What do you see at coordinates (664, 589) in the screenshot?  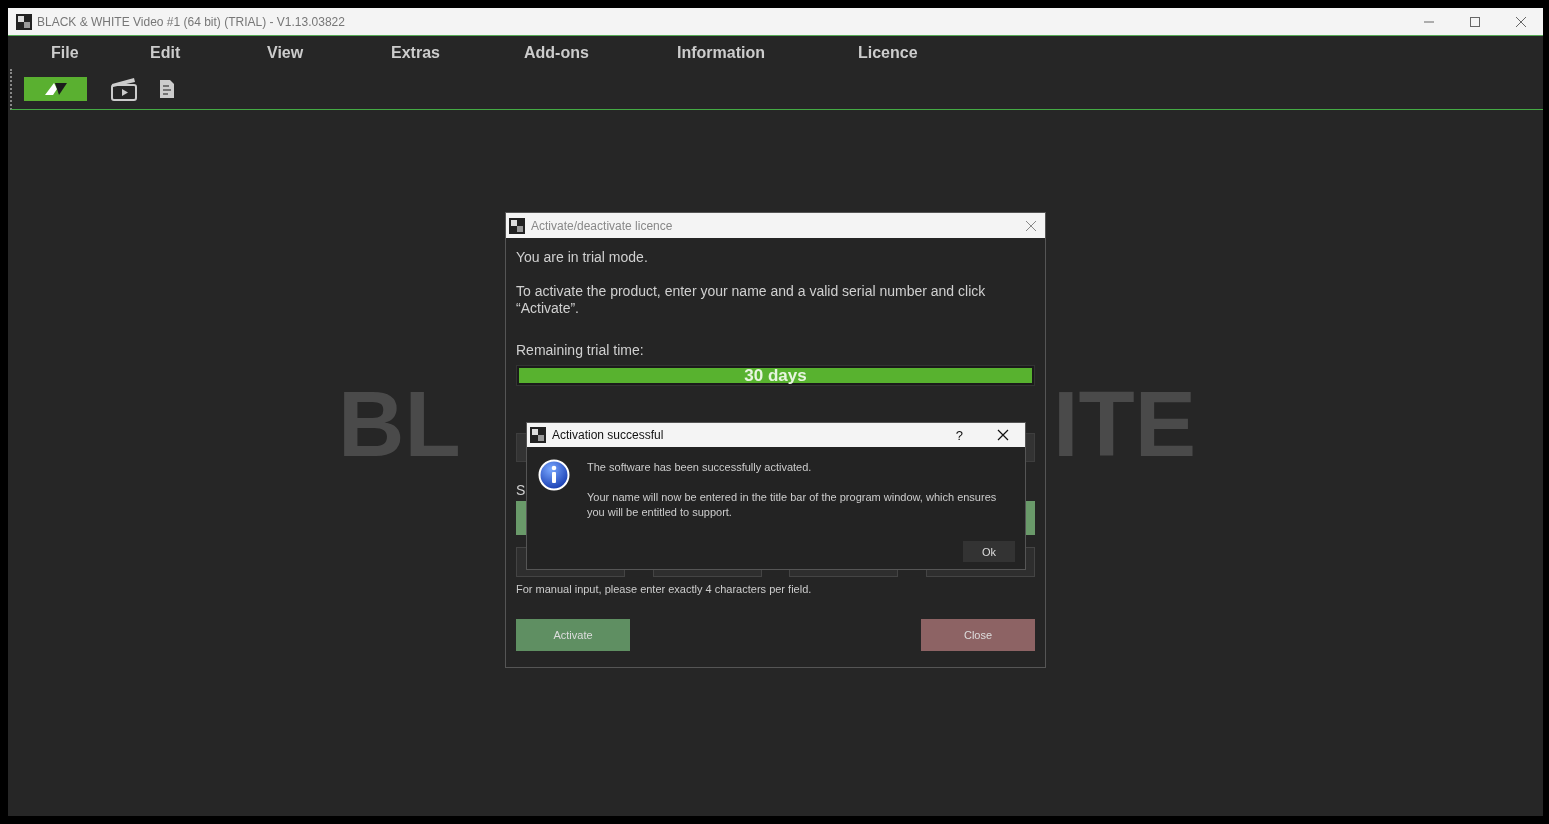 I see `manual-input-note: For manual input, please enter exactly 4 characters per field.` at bounding box center [664, 589].